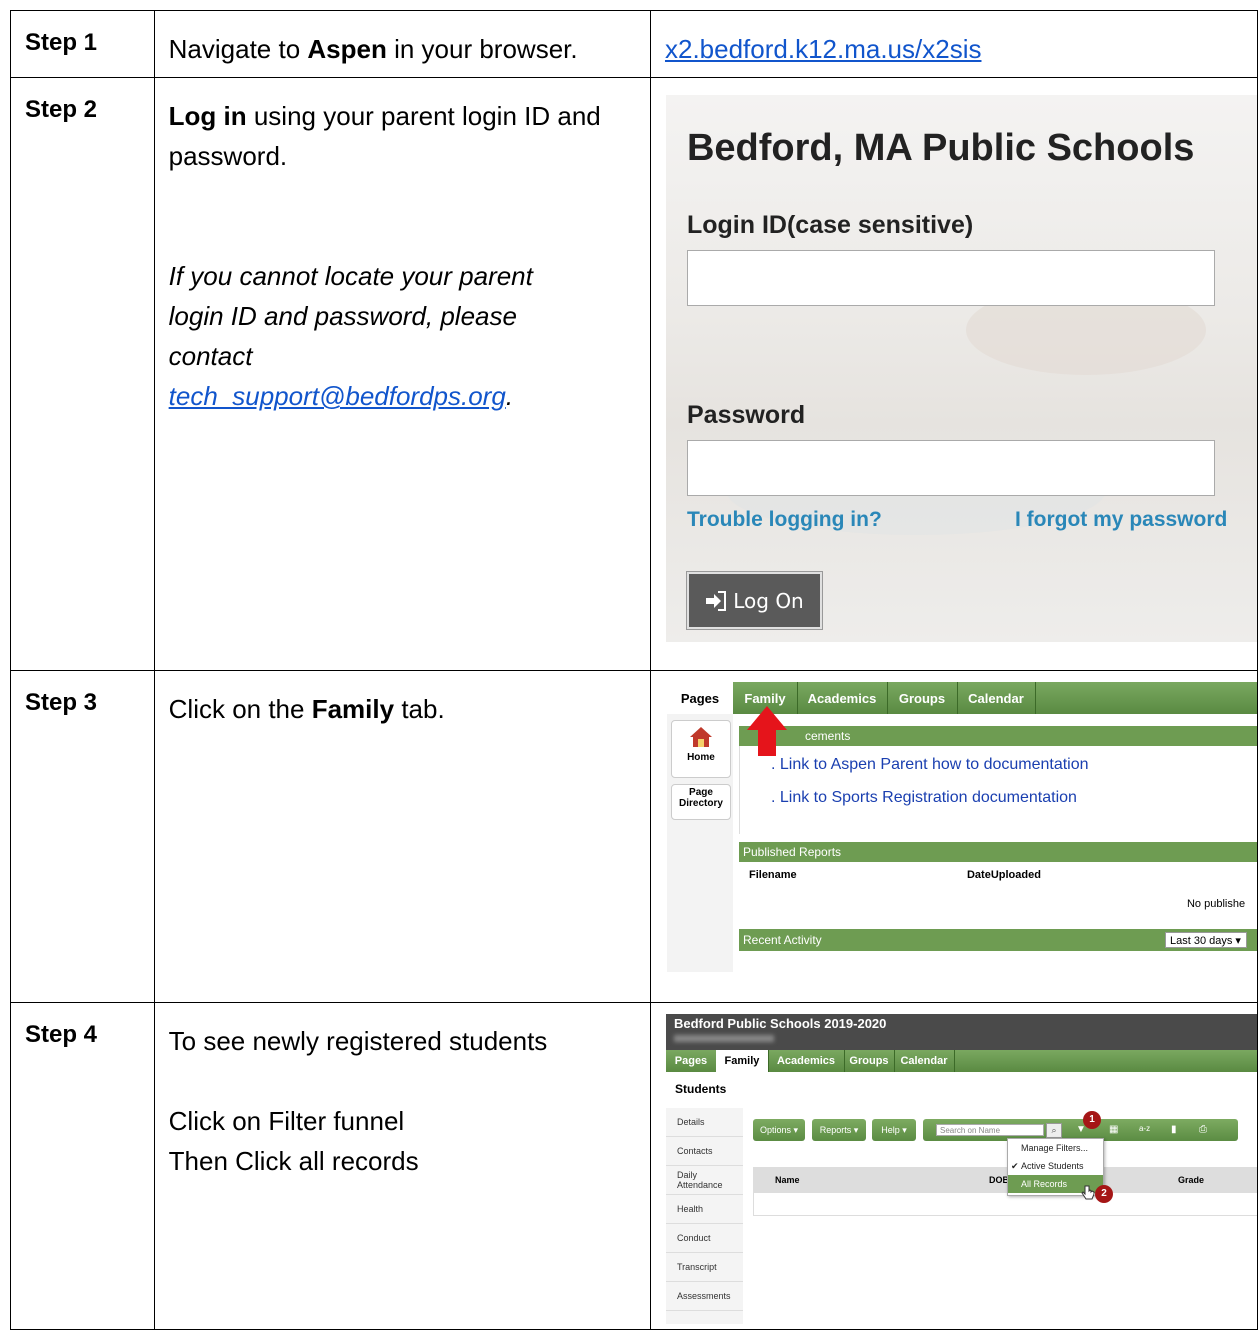 This screenshot has width=1258, height=1339. I want to click on reports-button: Reports ▾, so click(838, 1130).